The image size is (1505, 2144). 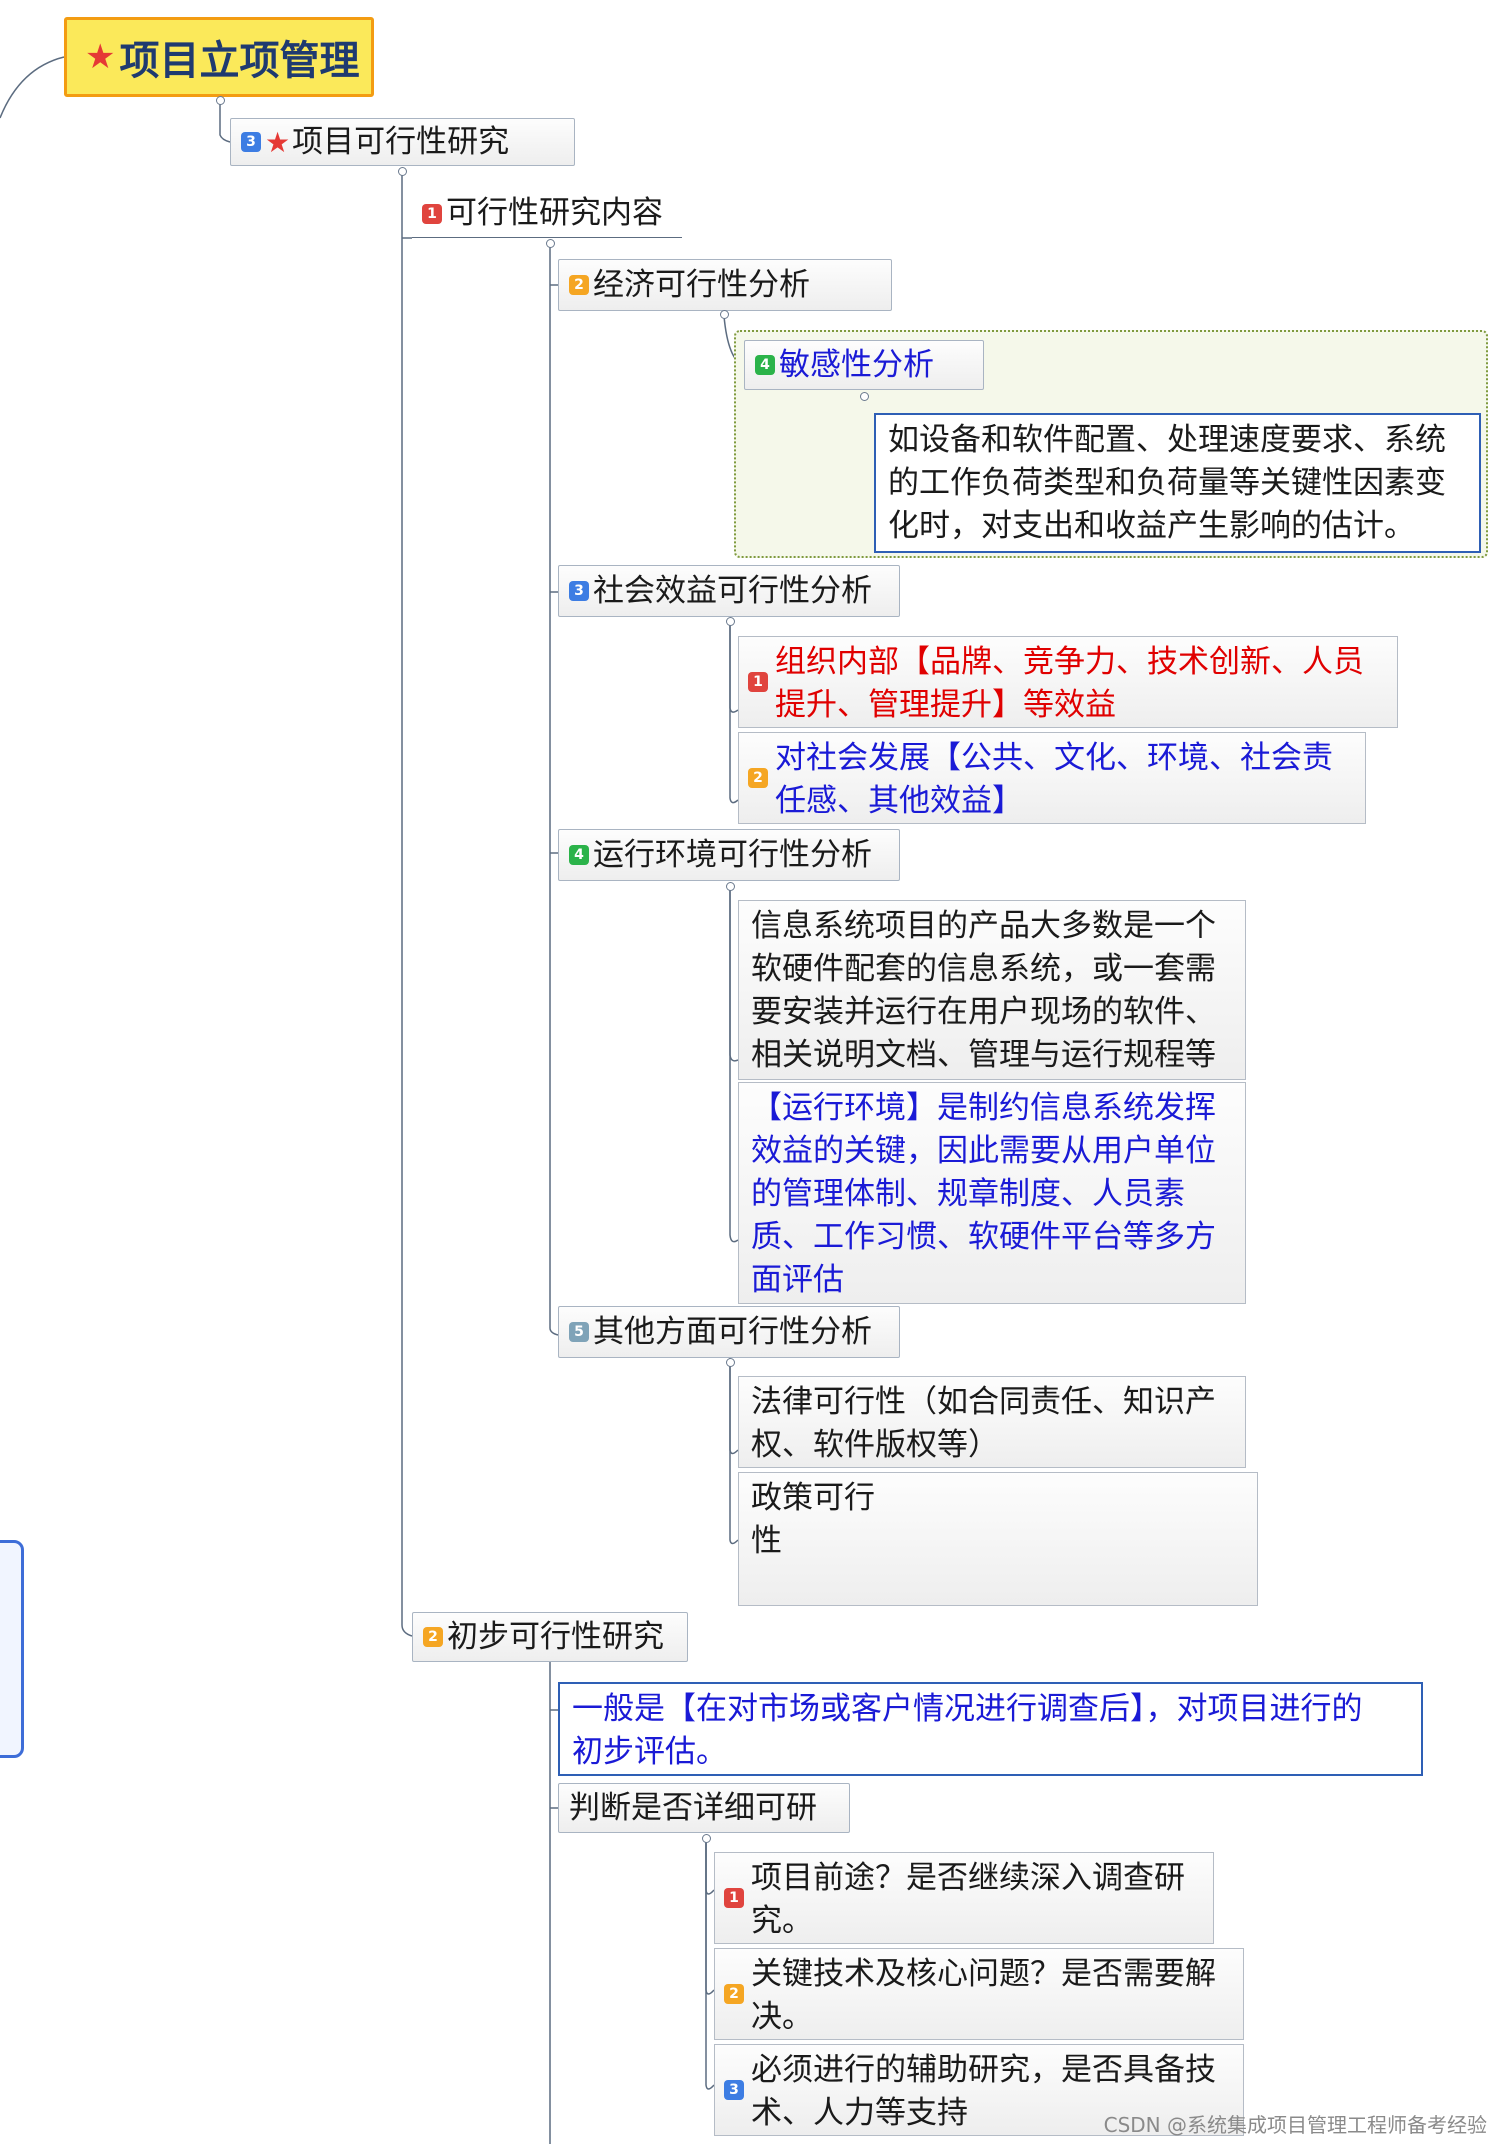 I want to click on topic-other-feasibility: 5 其他方面可行性分析, so click(x=729, y=1332).